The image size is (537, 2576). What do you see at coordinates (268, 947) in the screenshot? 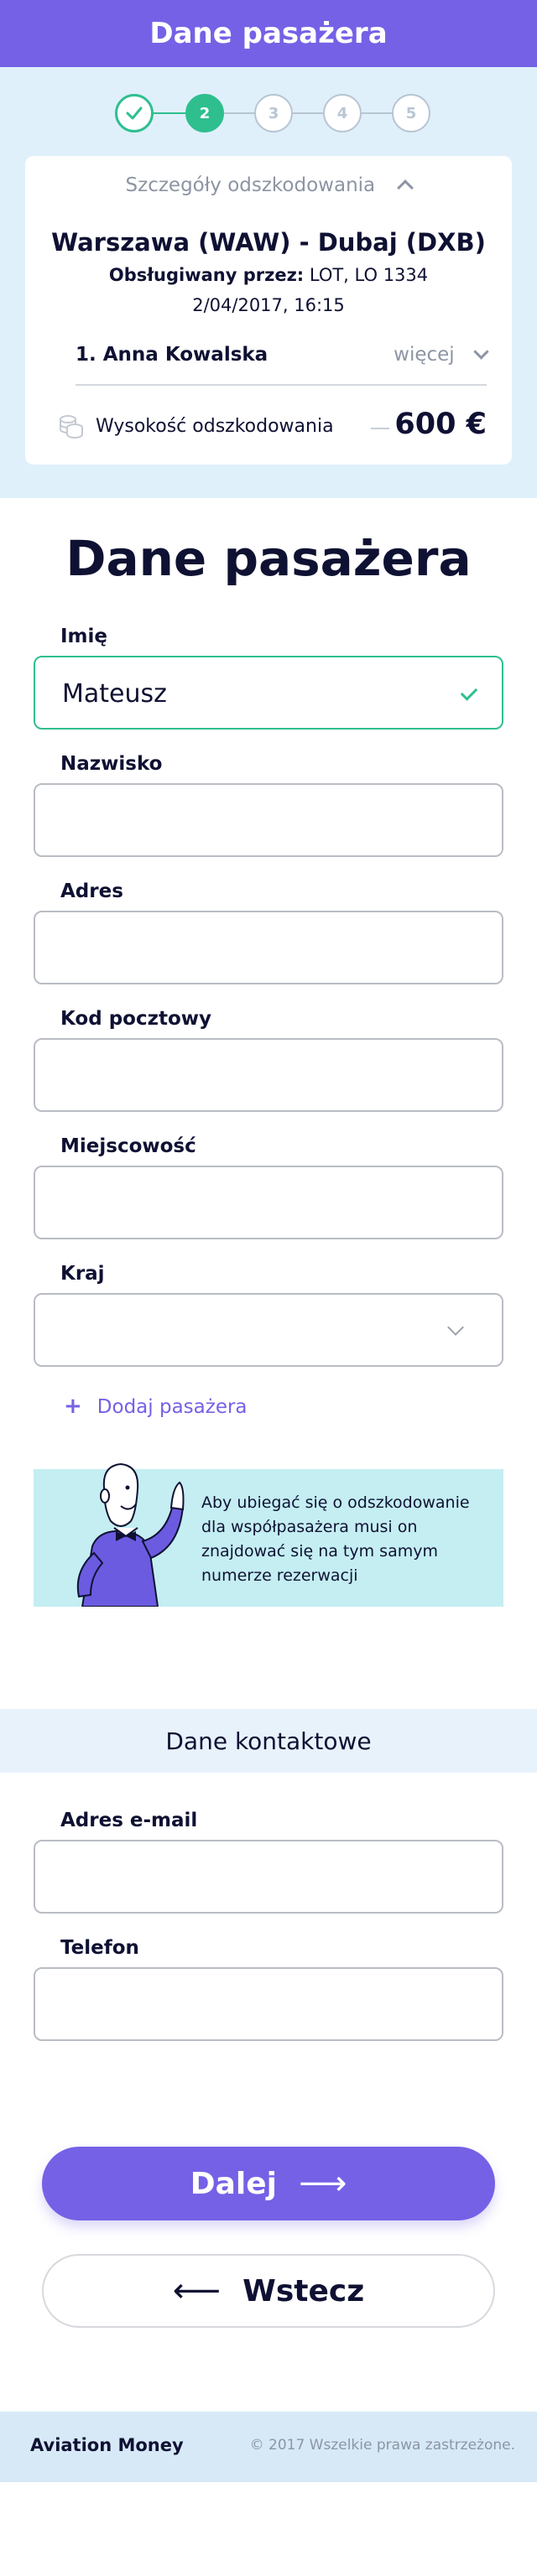
I see `address-field` at bounding box center [268, 947].